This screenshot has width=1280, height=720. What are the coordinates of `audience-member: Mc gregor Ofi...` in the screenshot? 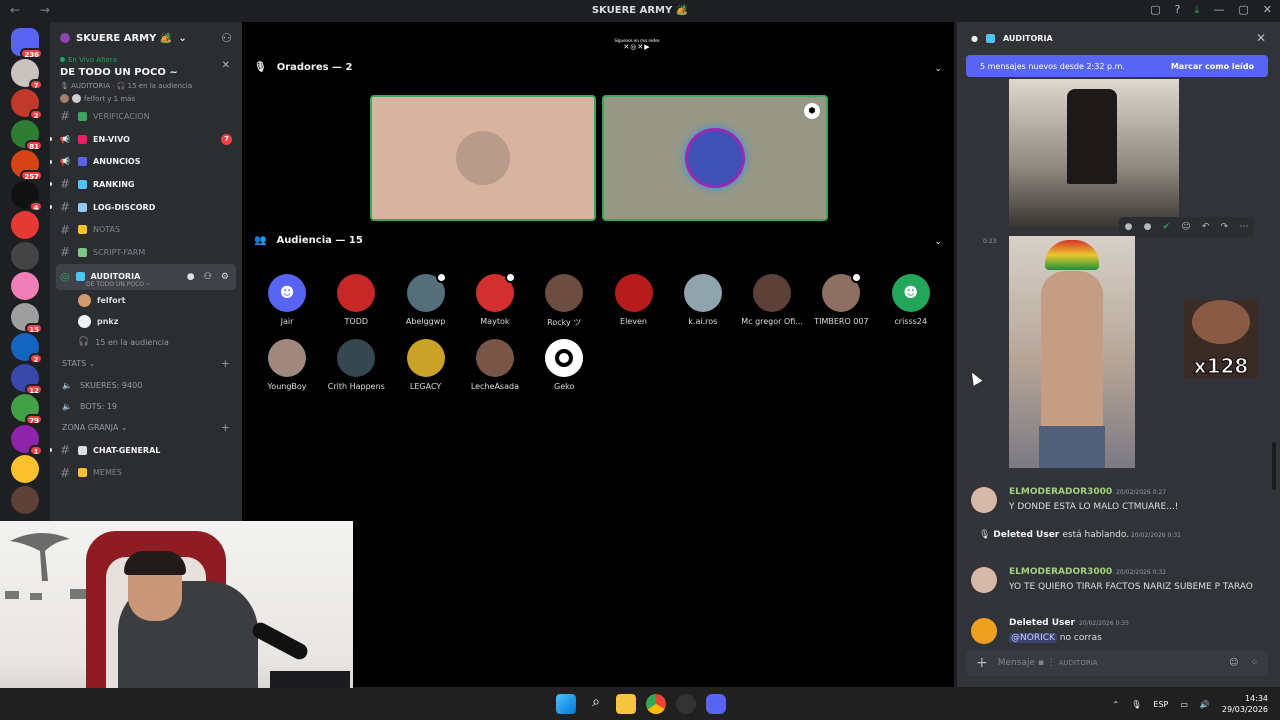 It's located at (772, 300).